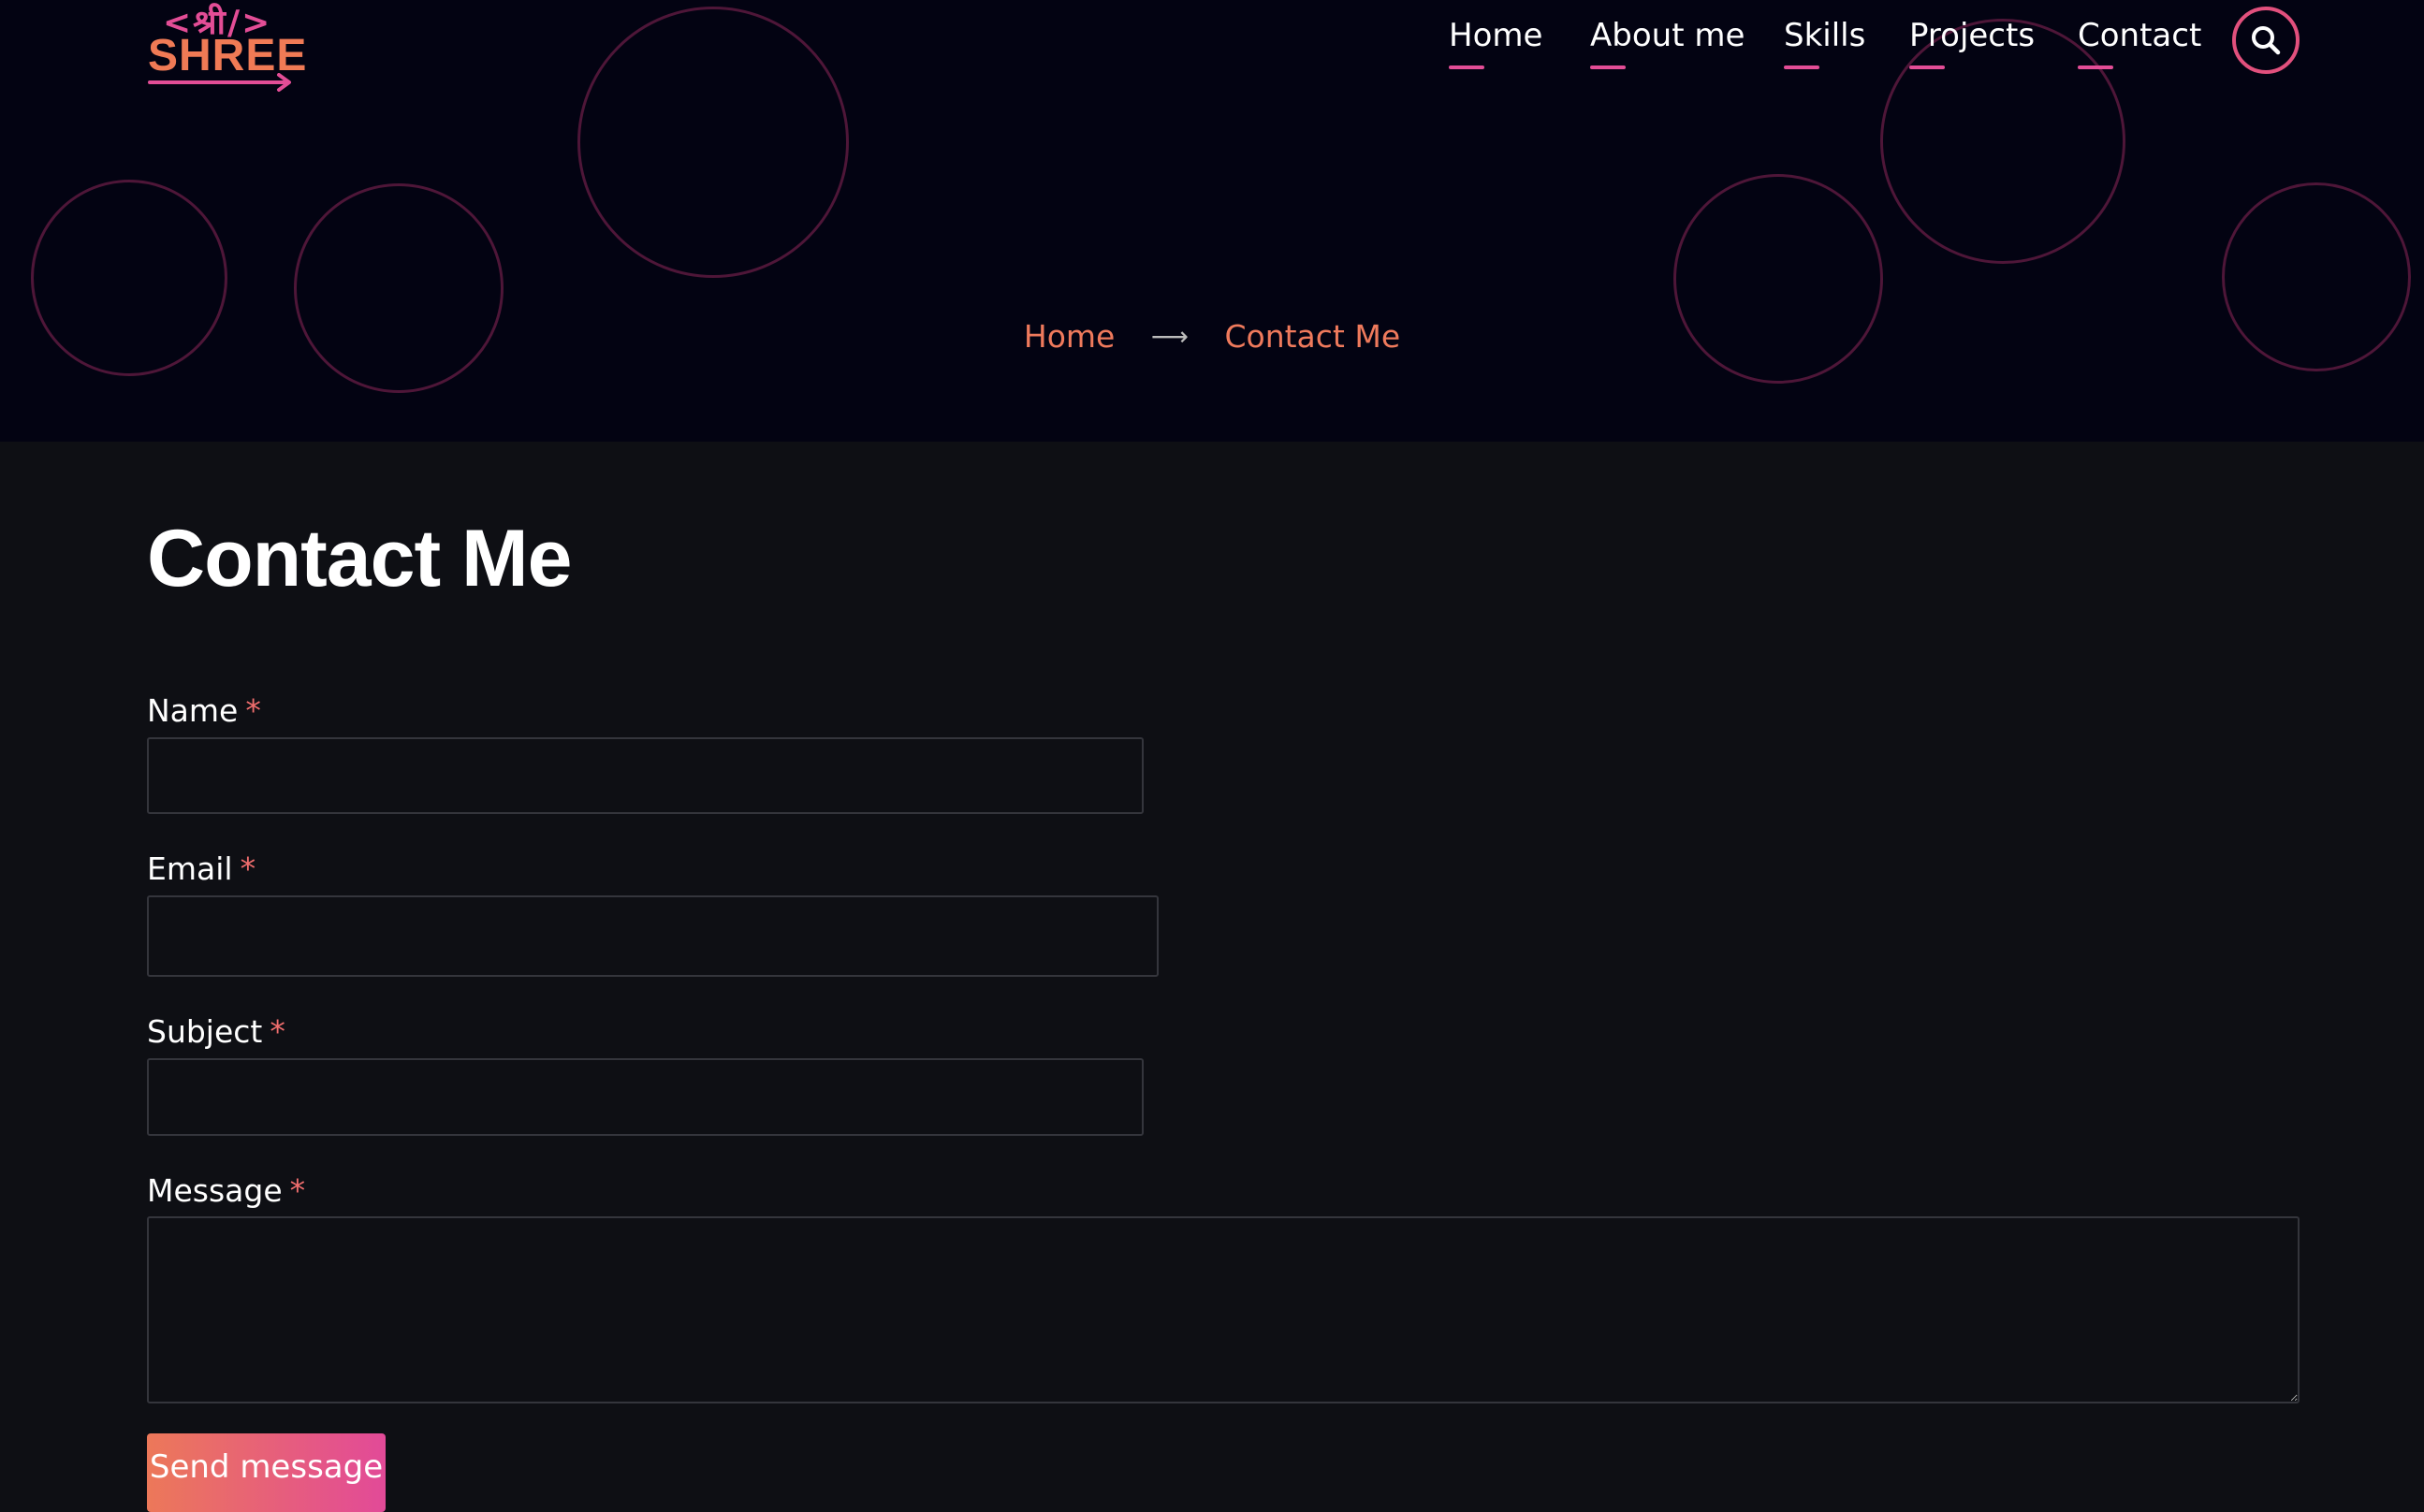 Image resolution: width=2424 pixels, height=1512 pixels. I want to click on subject-label-text: Subject, so click(205, 1031).